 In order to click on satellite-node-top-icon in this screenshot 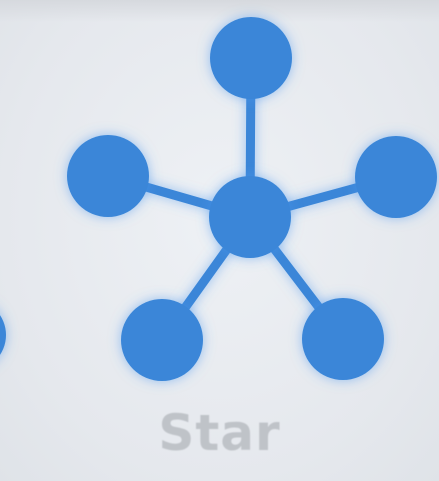, I will do `click(251, 58)`.